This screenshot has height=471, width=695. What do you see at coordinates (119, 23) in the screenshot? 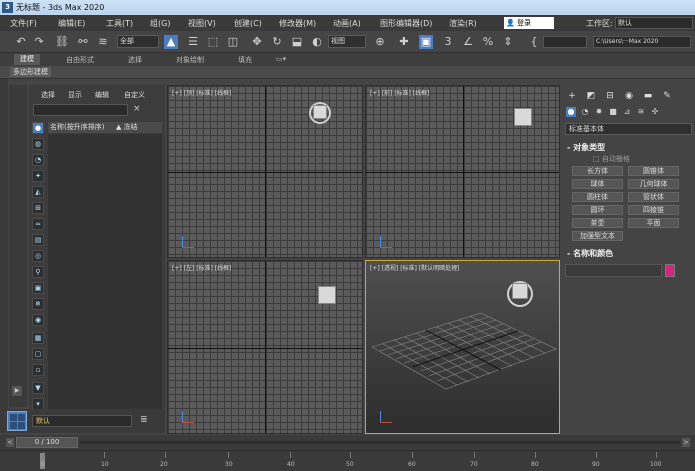
I see `menu-tools: 工具(T)` at bounding box center [119, 23].